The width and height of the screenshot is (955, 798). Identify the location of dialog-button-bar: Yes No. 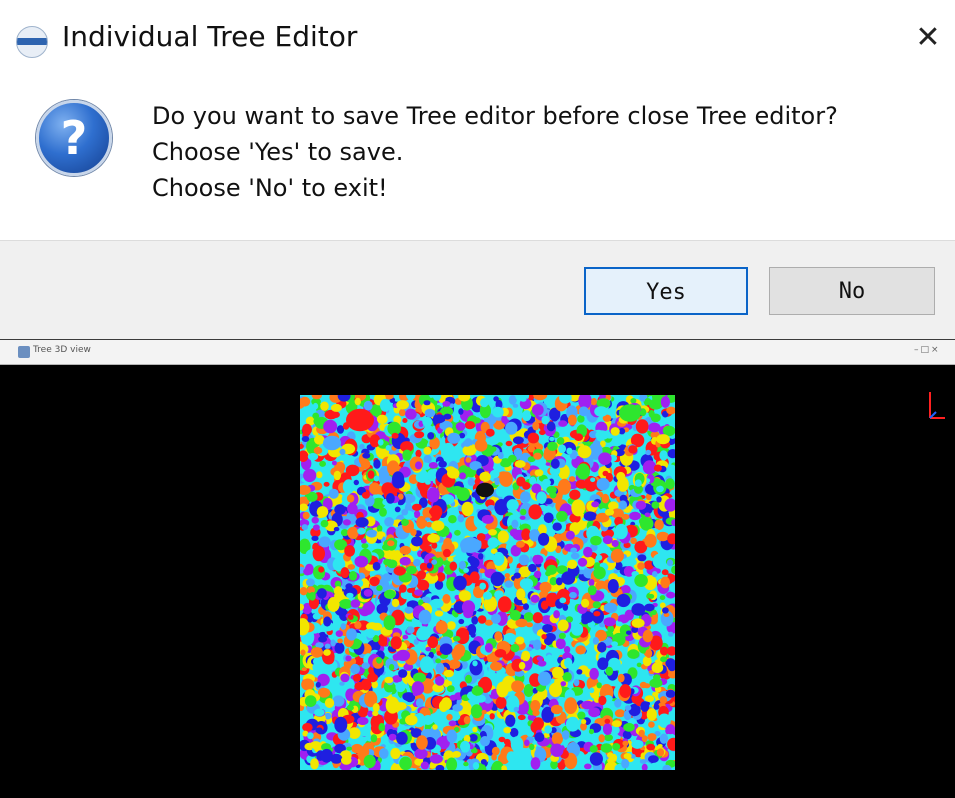
(477, 289).